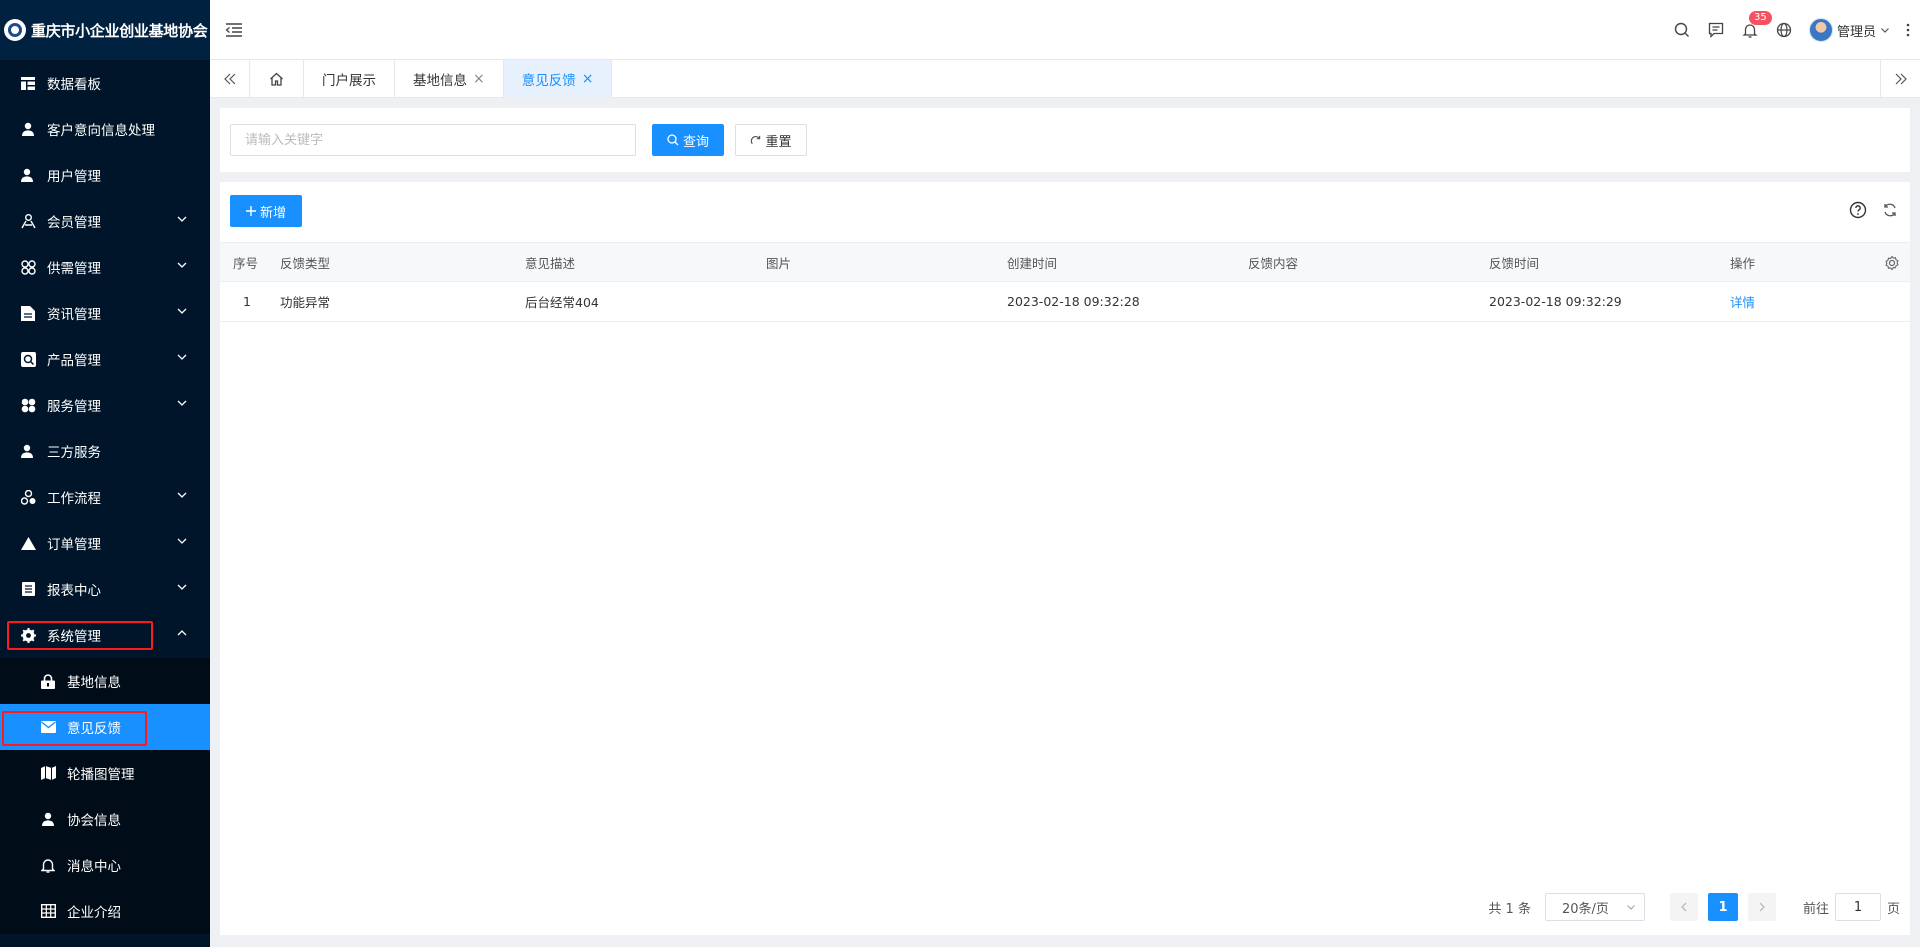  What do you see at coordinates (266, 211) in the screenshot?
I see `add-button: 新增` at bounding box center [266, 211].